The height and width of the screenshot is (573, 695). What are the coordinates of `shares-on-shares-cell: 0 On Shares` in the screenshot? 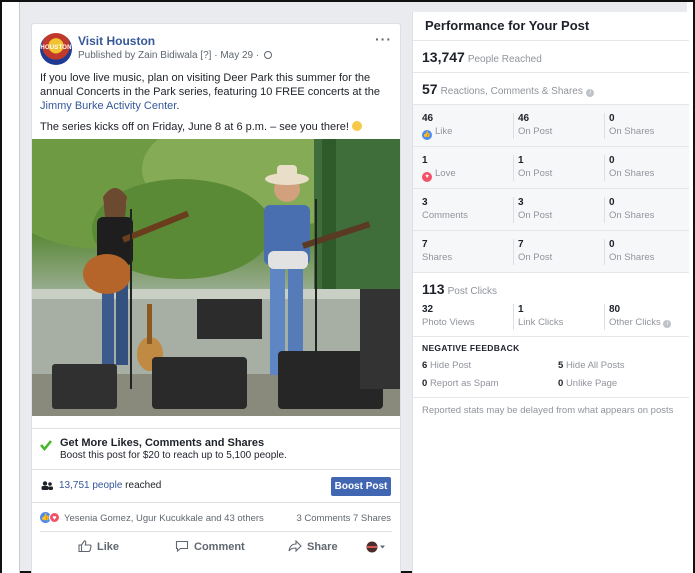 It's located at (646, 252).